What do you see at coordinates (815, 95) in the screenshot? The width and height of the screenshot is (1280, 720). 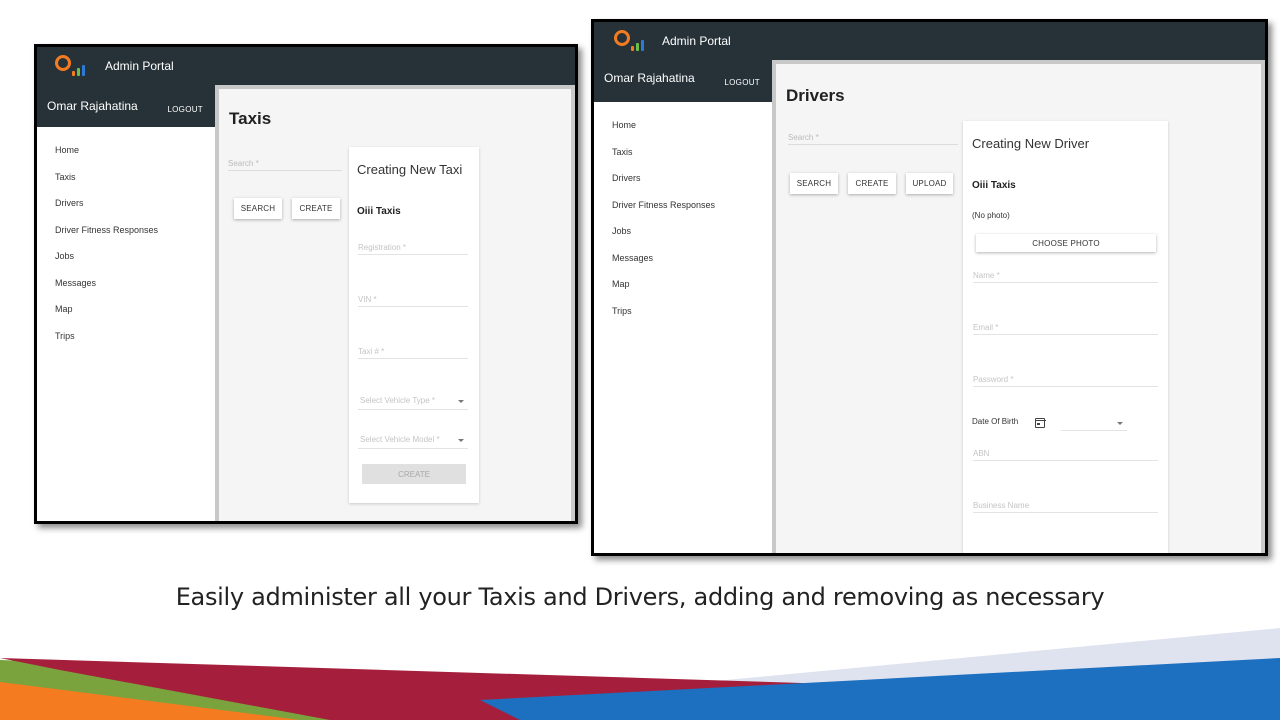 I see `page-title: Drivers` at bounding box center [815, 95].